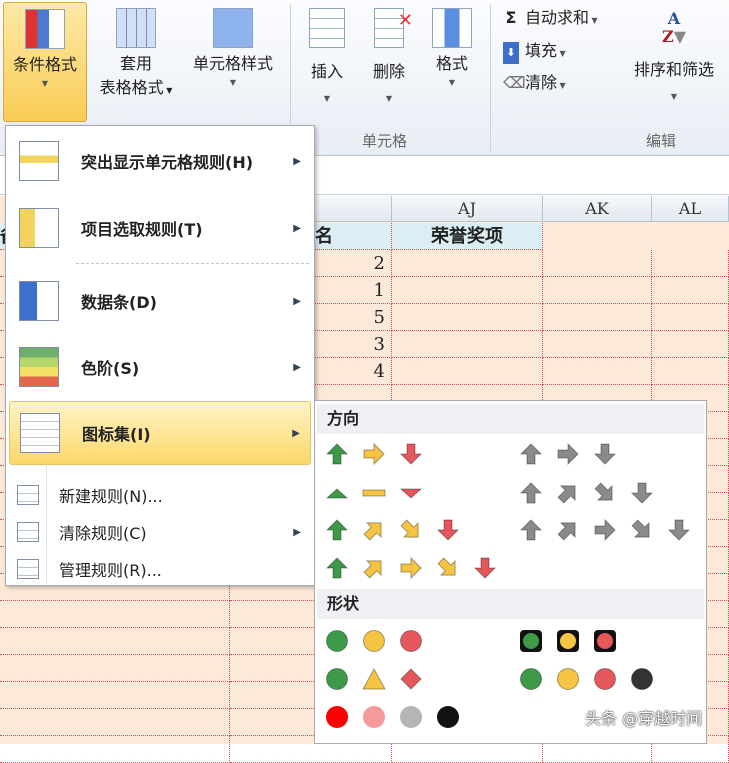  What do you see at coordinates (337, 717) in the screenshot?
I see `dot-red-icon` at bounding box center [337, 717].